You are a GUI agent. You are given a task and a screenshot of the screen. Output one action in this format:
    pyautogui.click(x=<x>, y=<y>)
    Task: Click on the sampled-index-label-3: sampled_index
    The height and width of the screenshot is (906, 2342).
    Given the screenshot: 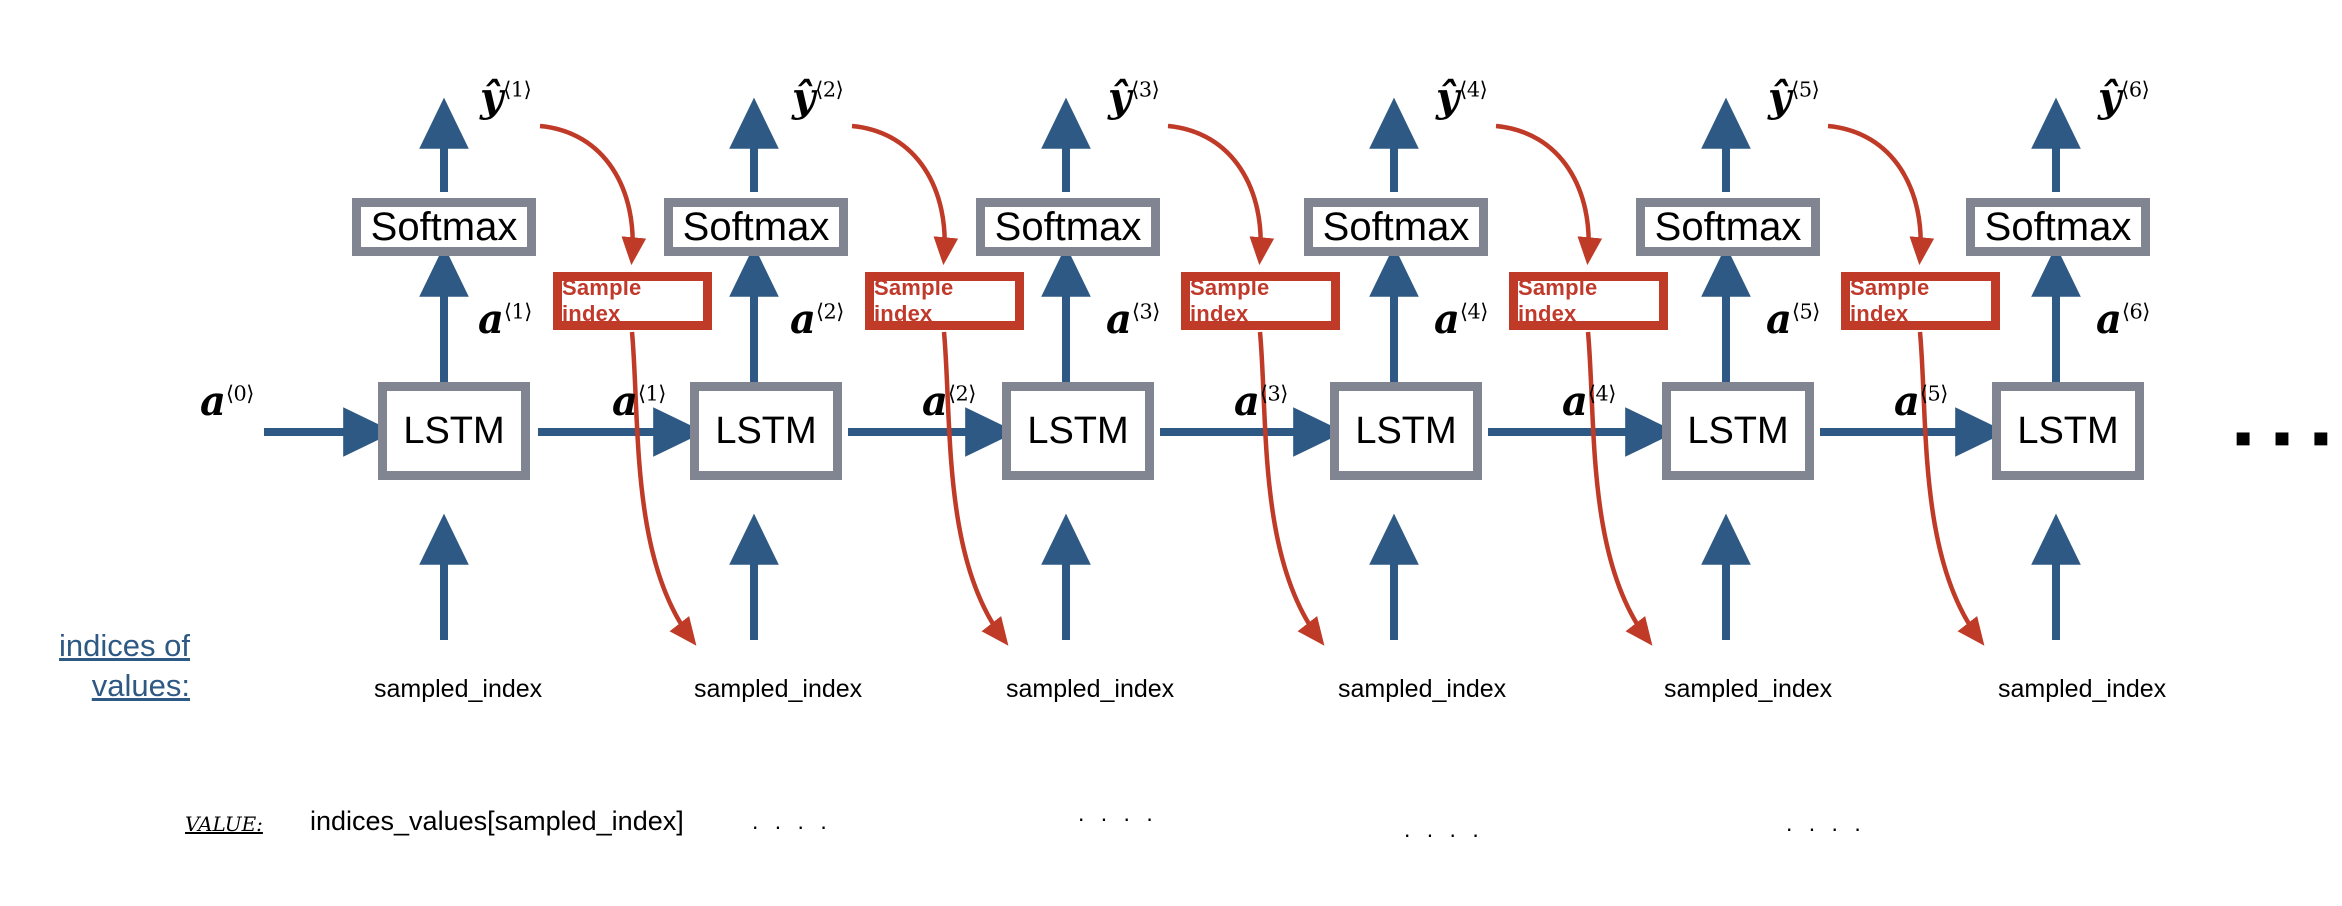 What is the action you would take?
    pyautogui.click(x=1090, y=689)
    